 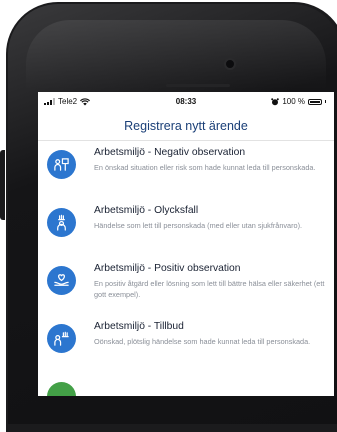 I want to click on phone-reflection, so click(x=176, y=55).